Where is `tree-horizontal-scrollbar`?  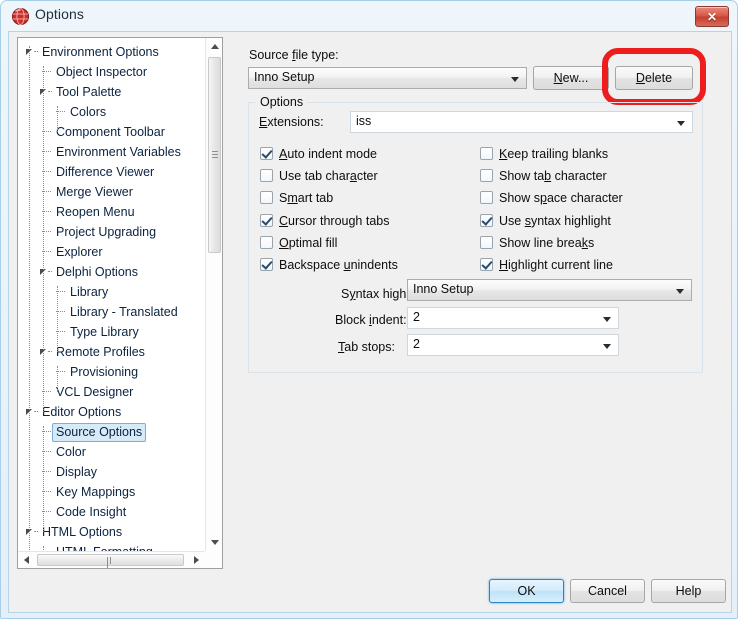 tree-horizontal-scrollbar is located at coordinates (120, 559).